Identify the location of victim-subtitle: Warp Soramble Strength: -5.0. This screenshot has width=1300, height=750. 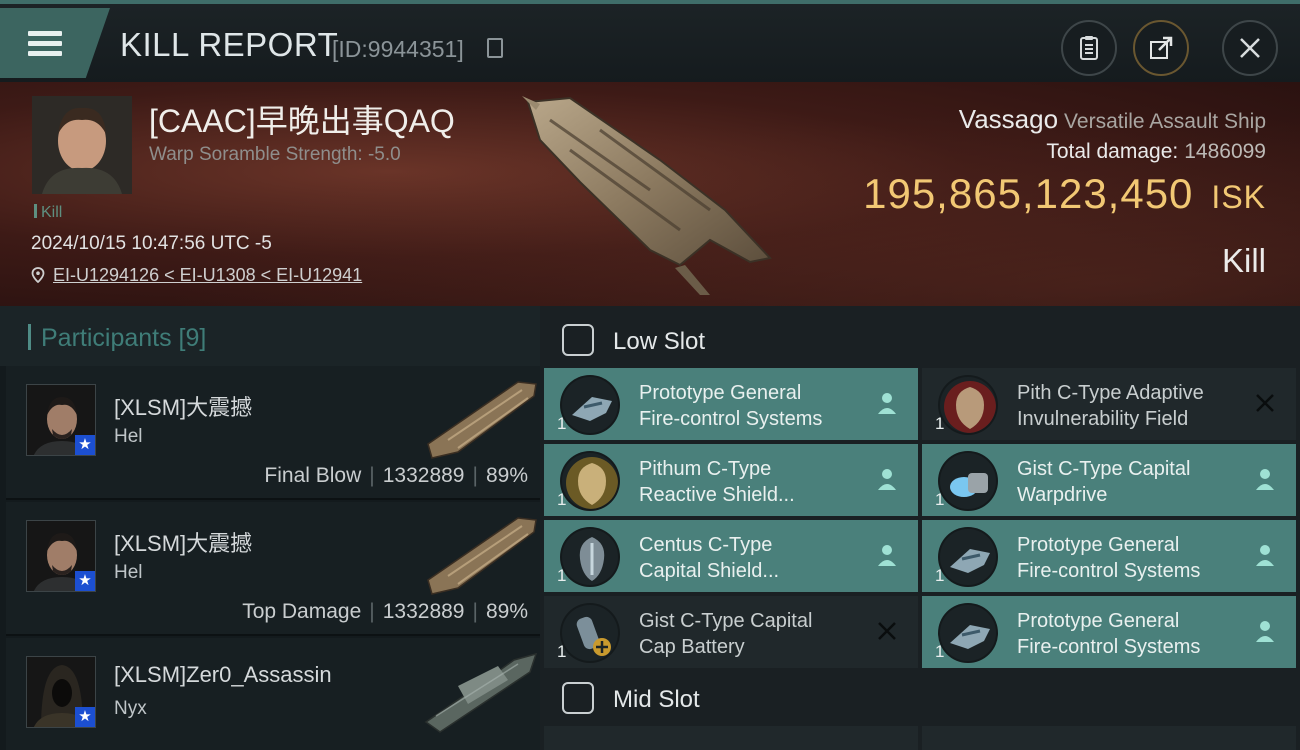
(275, 154).